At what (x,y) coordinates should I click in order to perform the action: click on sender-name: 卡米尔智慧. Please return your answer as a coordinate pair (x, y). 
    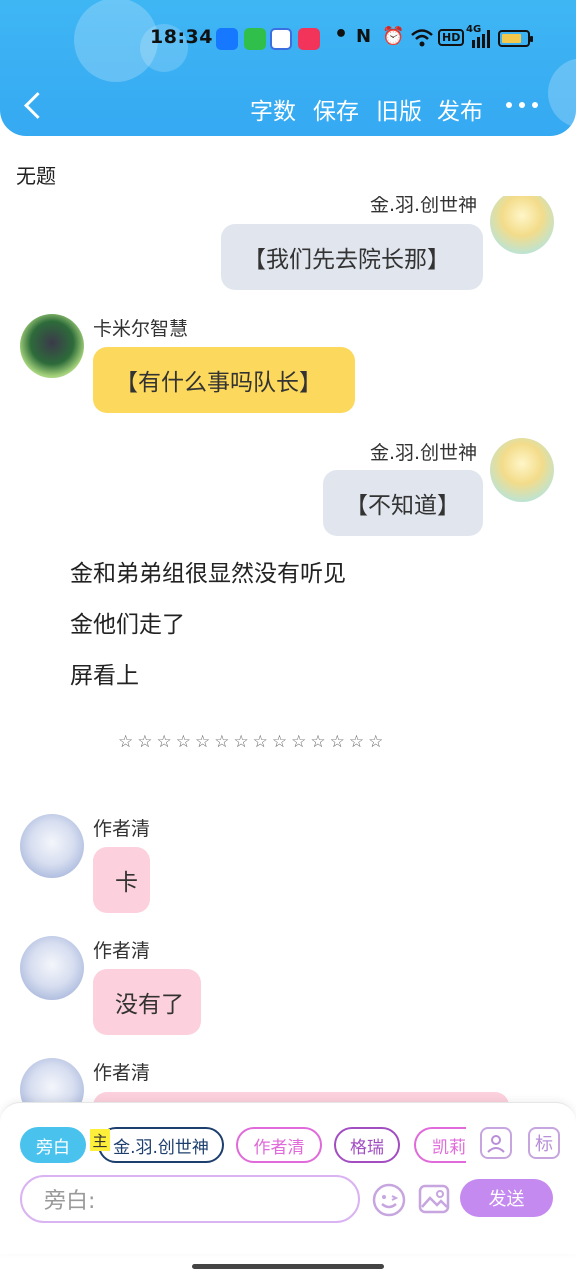
    Looking at the image, I should click on (141, 329).